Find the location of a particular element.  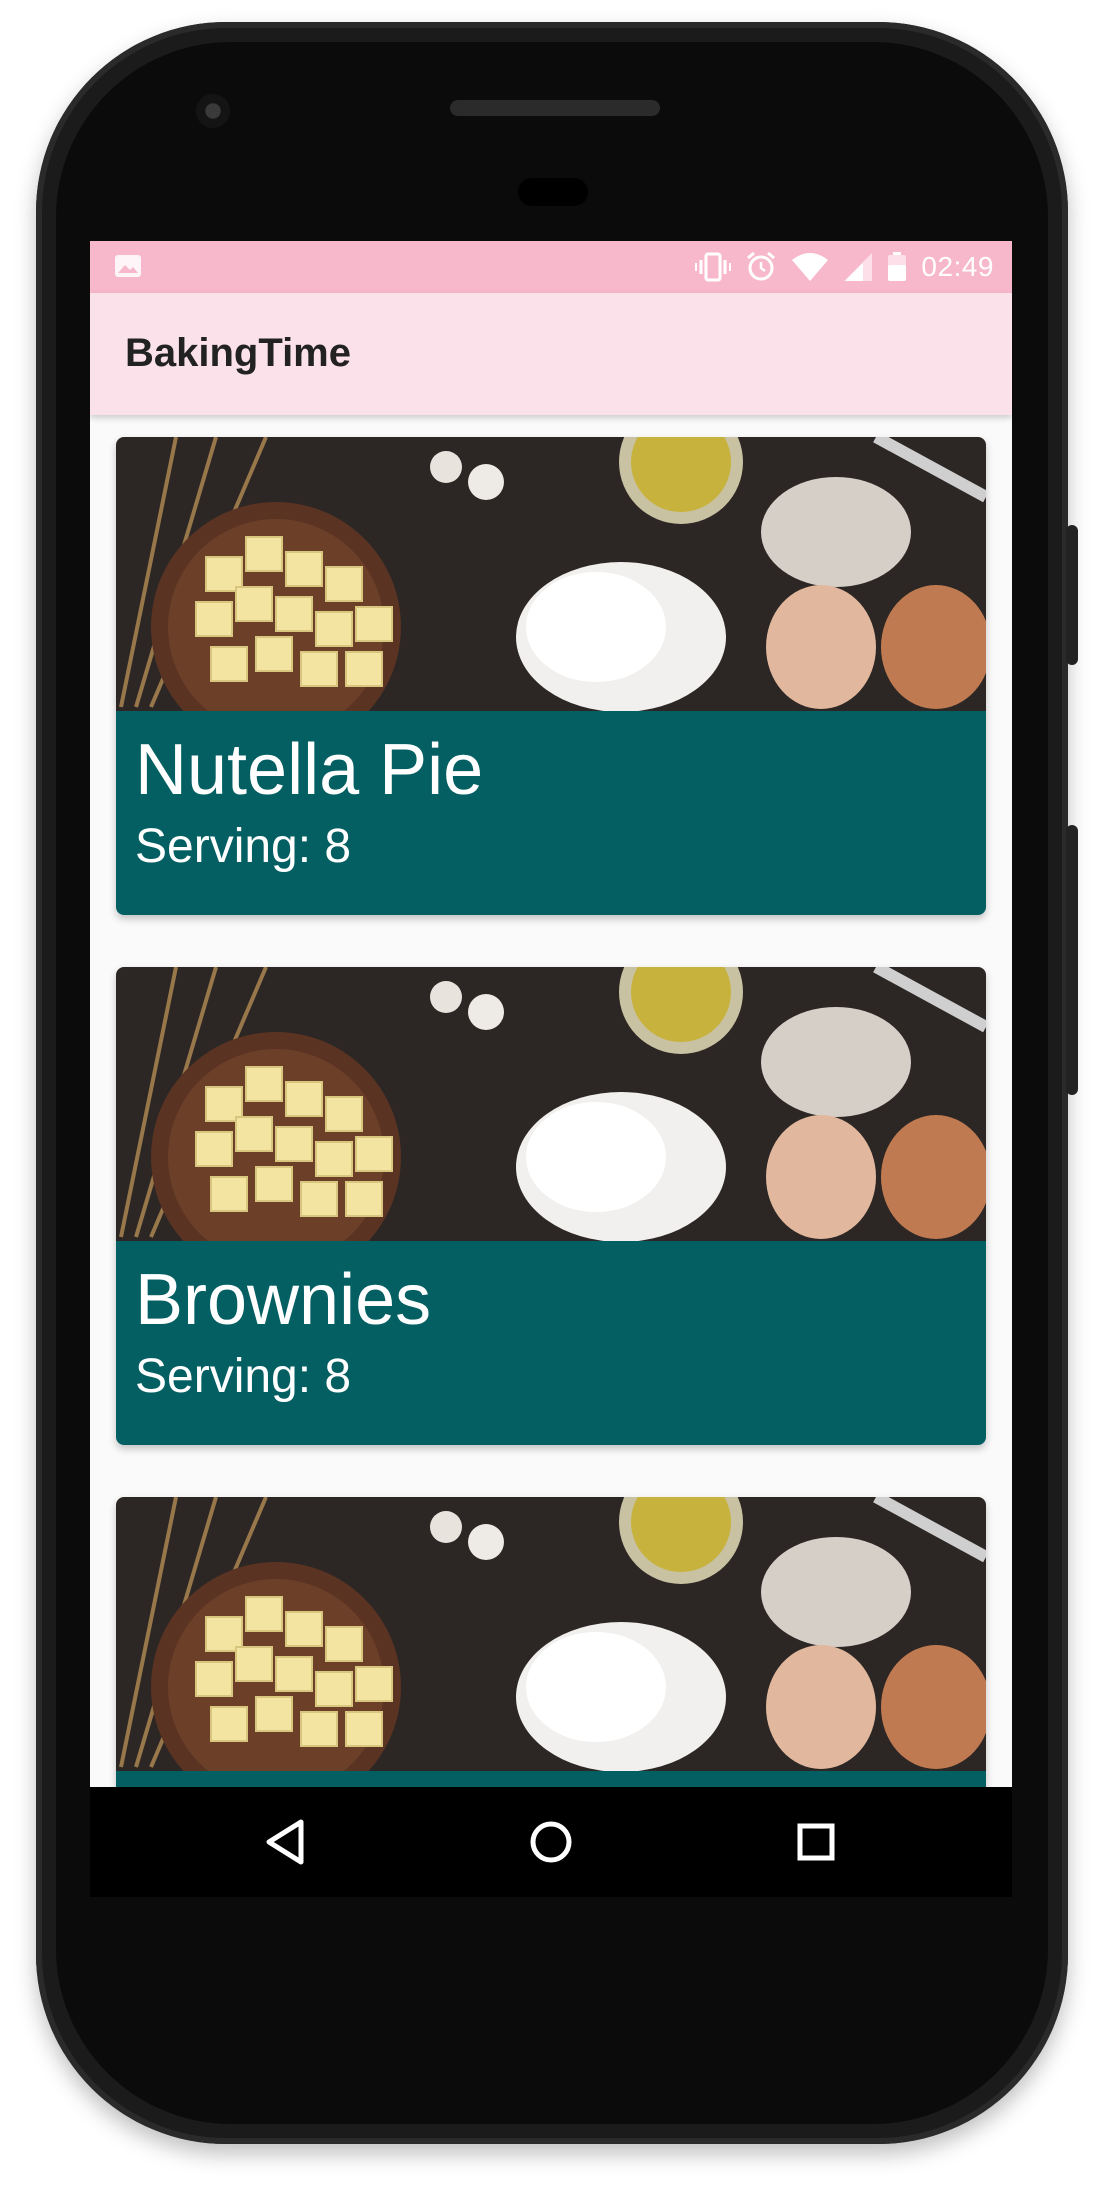

earpiece-speaker is located at coordinates (555, 108).